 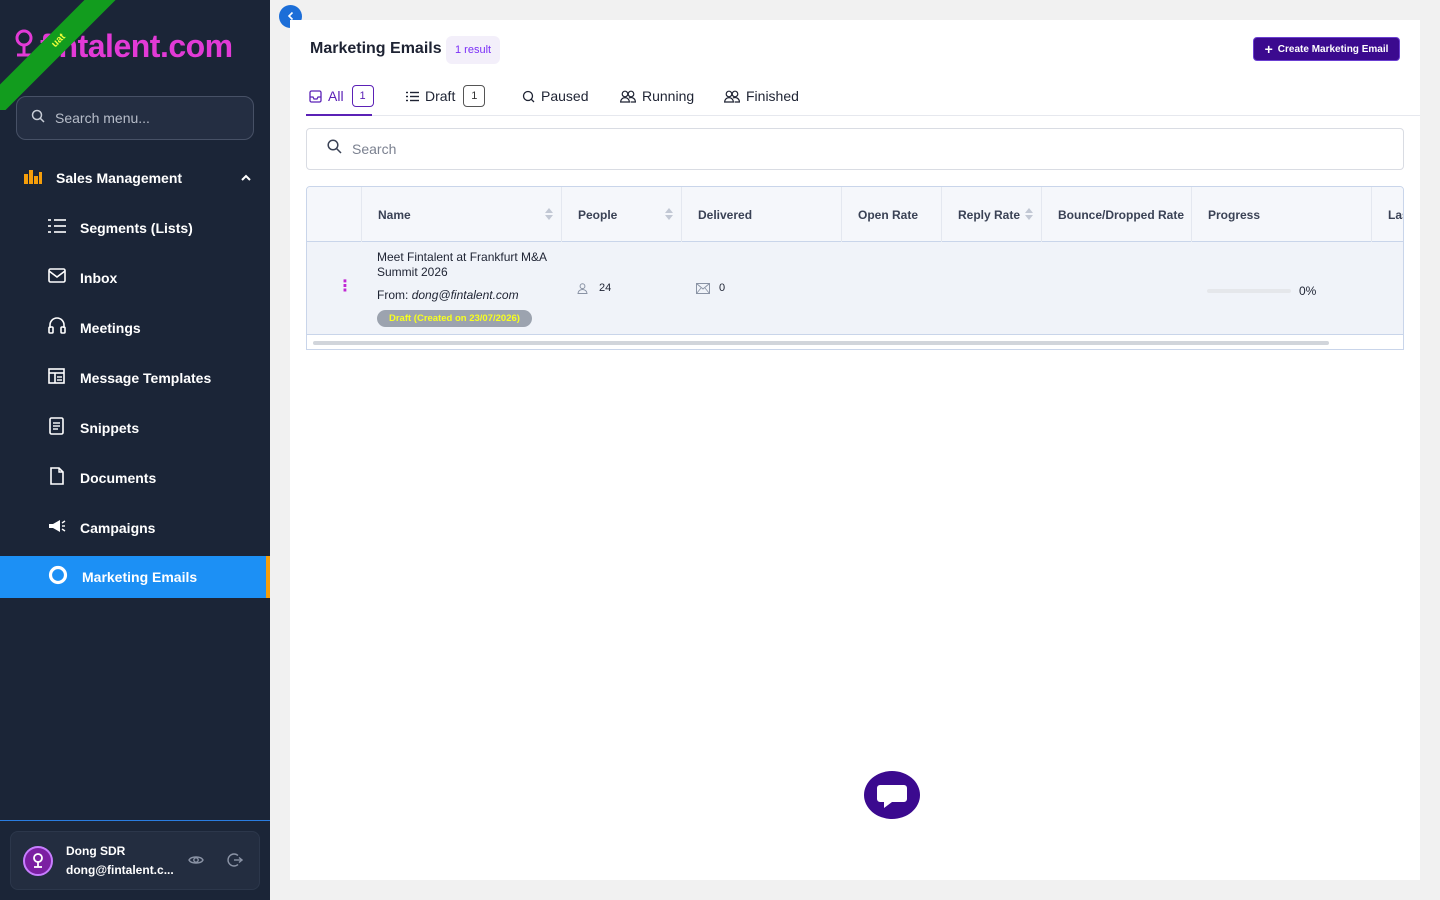 What do you see at coordinates (135, 528) in the screenshot?
I see `sidebar-item-campaigns: Campaigns` at bounding box center [135, 528].